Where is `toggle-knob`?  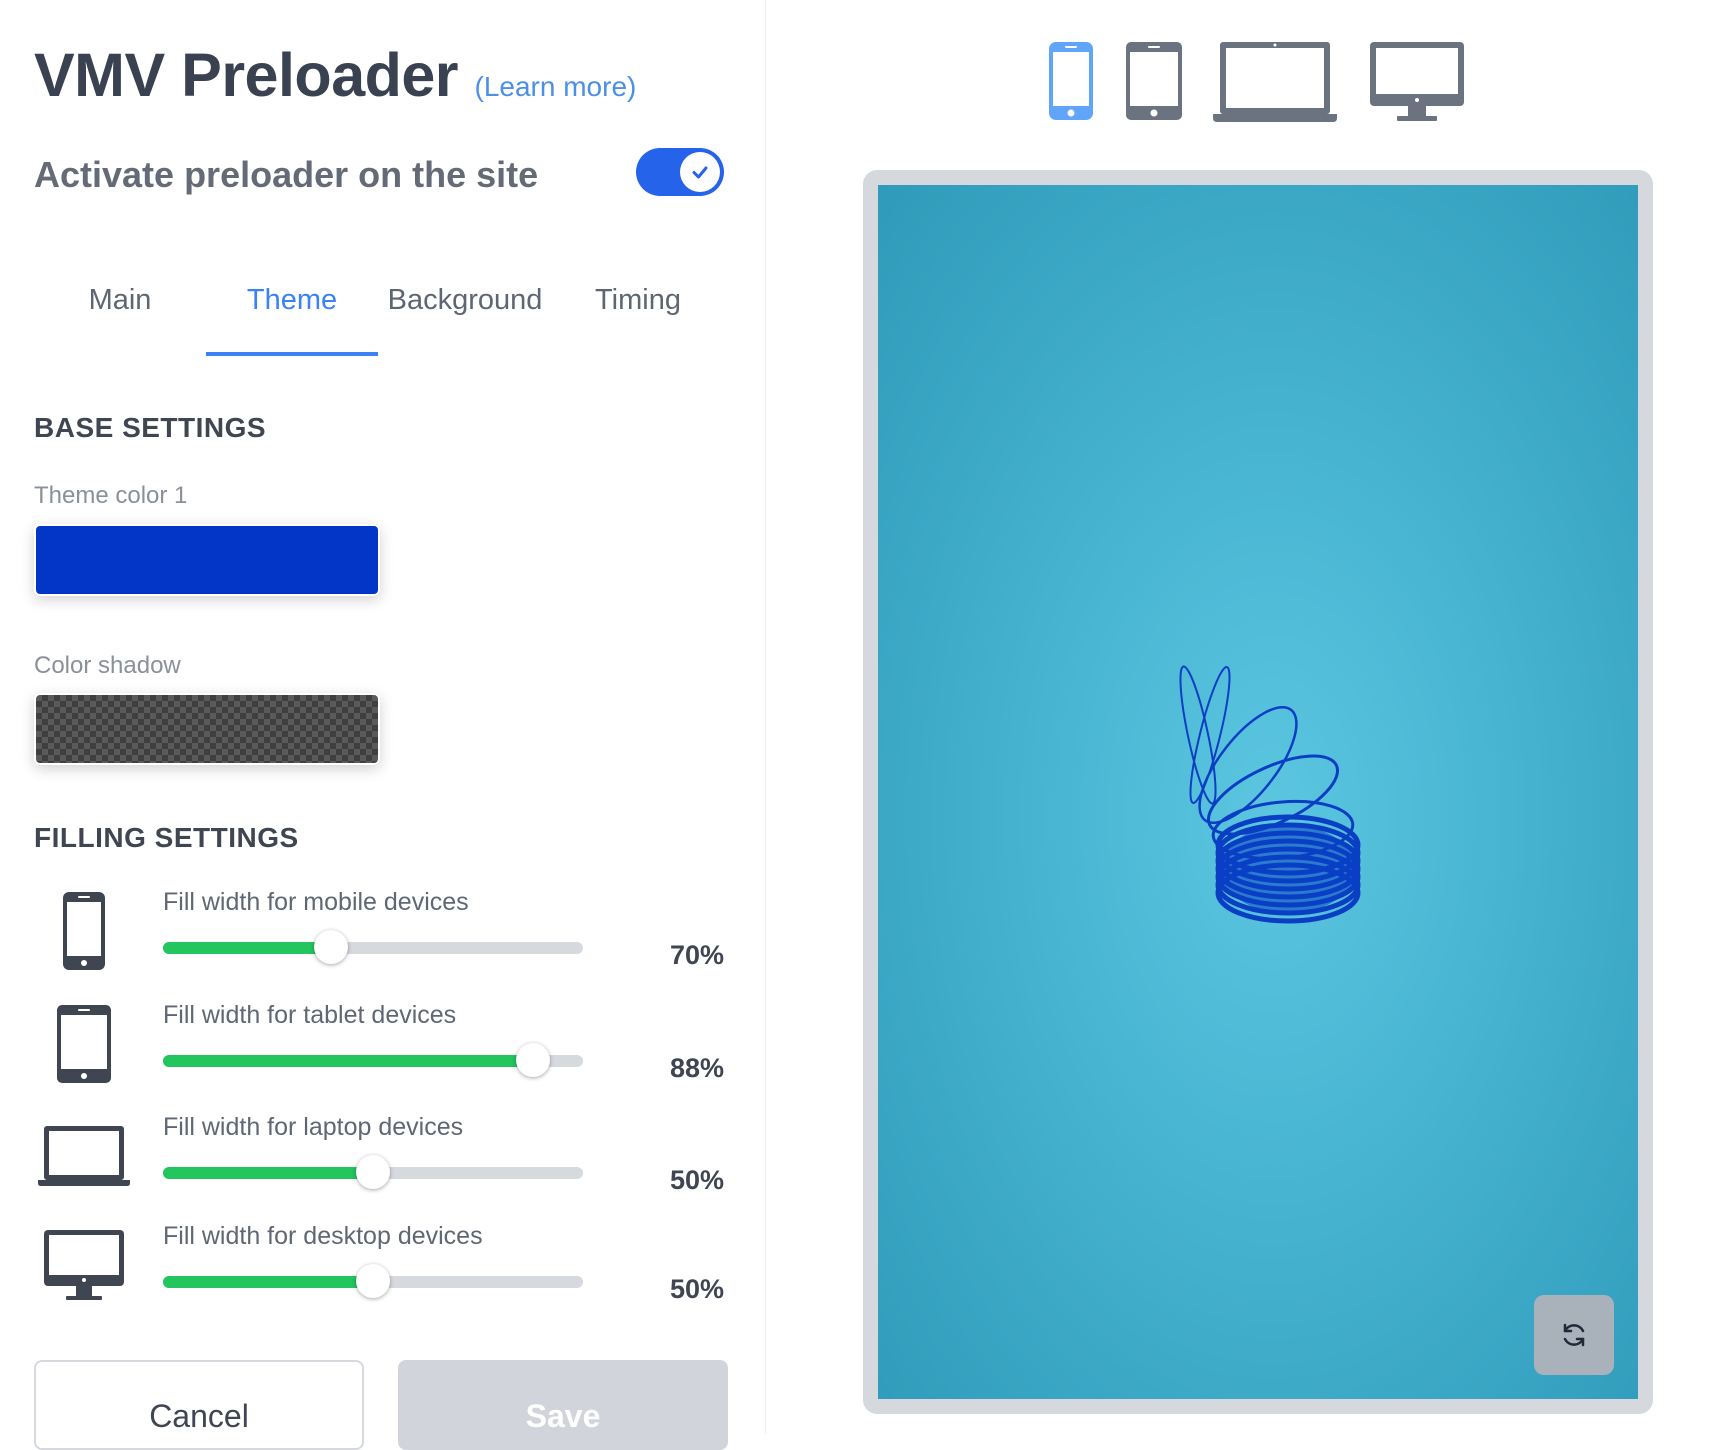 toggle-knob is located at coordinates (700, 172).